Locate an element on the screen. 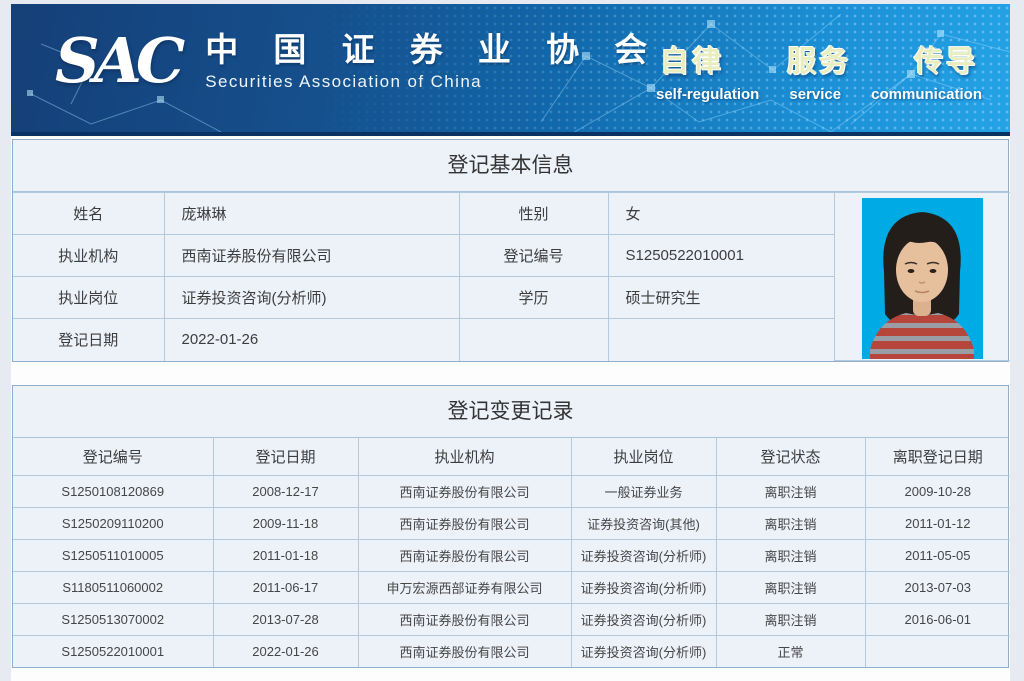 Image resolution: width=1024 pixels, height=681 pixels. table-cell: 2013-07-03 is located at coordinates (937, 587).